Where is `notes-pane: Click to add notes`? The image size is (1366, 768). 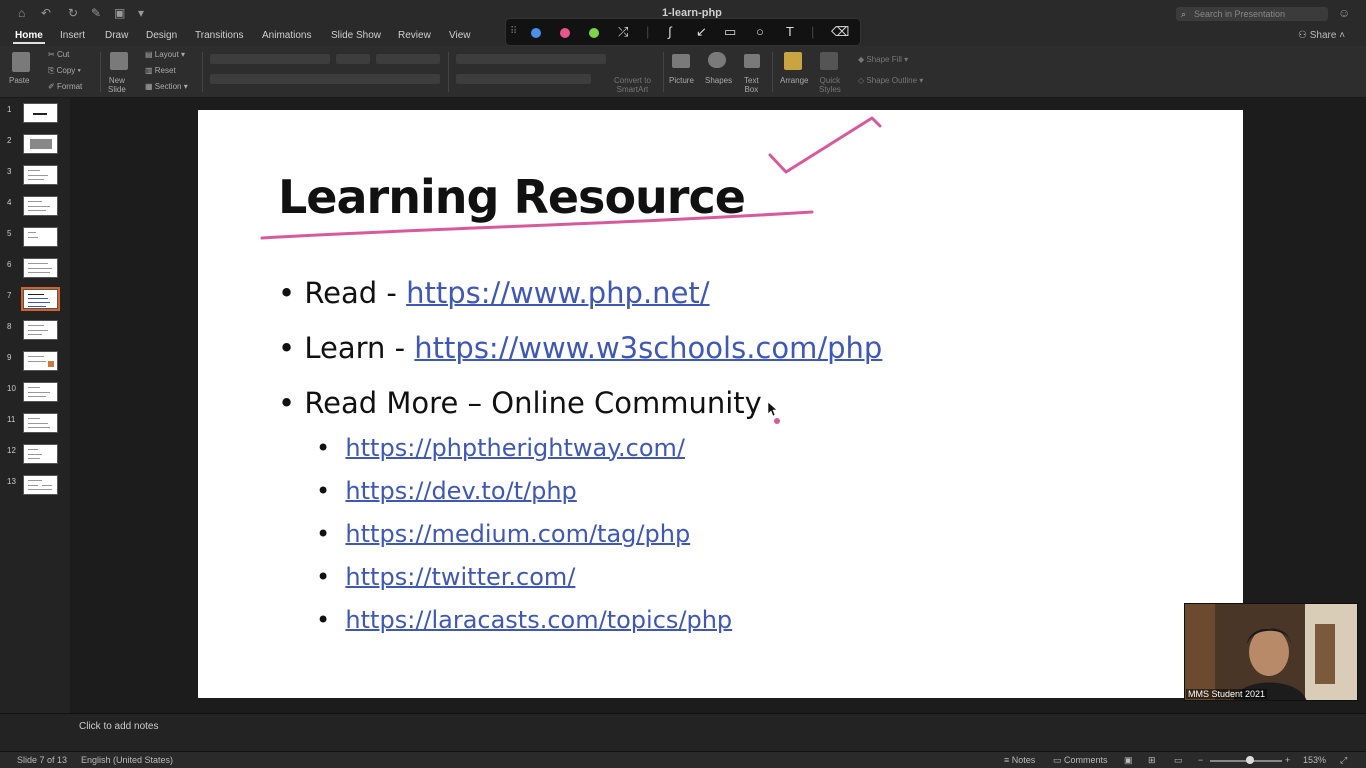
notes-pane: Click to add notes is located at coordinates (683, 732).